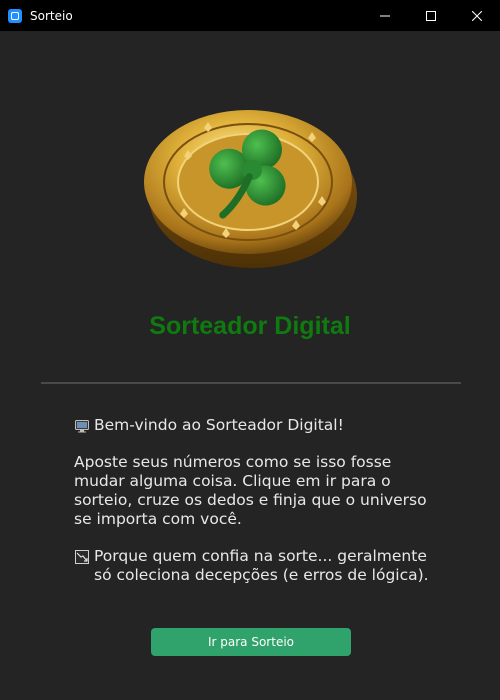 The width and height of the screenshot is (500, 700). I want to click on window-controls, so click(431, 15).